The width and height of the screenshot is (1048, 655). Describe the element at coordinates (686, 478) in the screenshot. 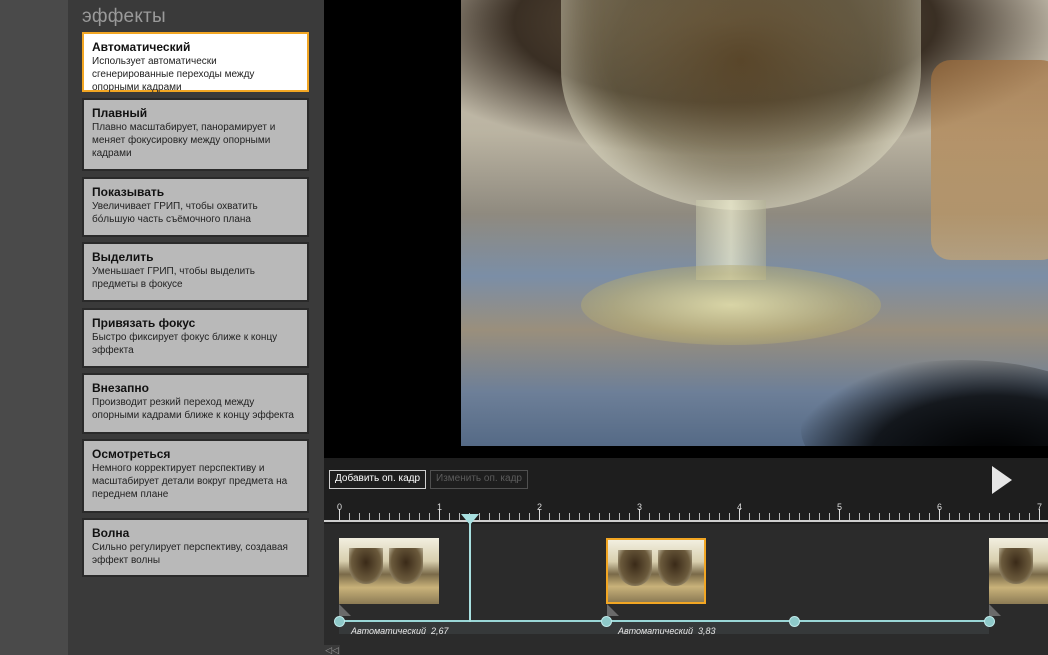

I see `timeline-toolbar: Добавить оп. кадр Изменить оп. кадр` at that location.